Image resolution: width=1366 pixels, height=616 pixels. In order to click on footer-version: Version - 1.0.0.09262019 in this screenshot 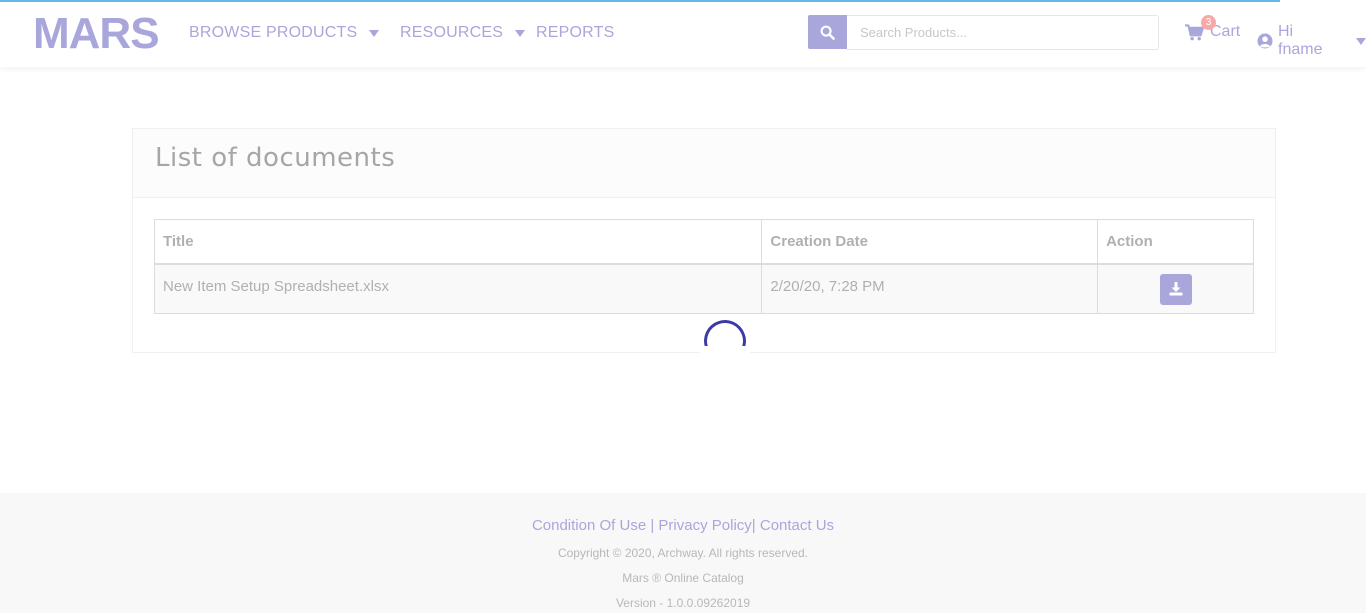, I will do `click(683, 603)`.